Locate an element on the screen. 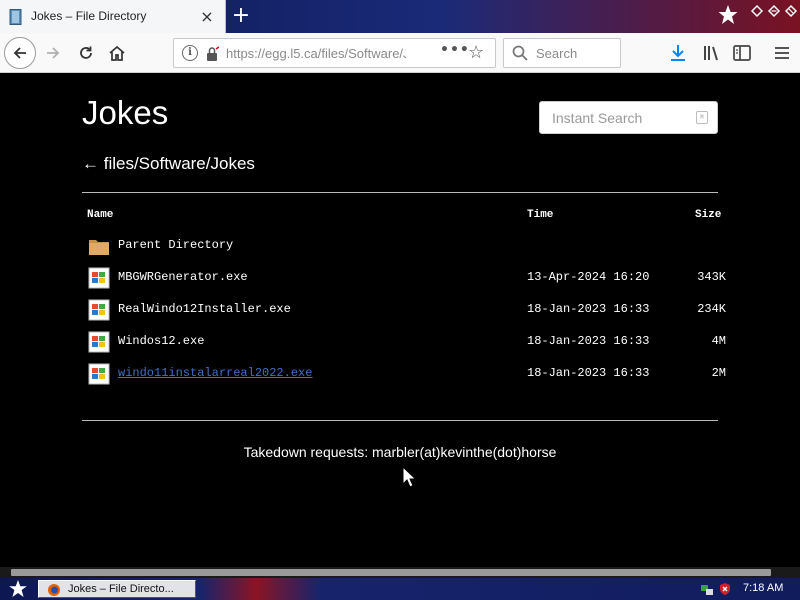  tab-strip: Jokes – File Directory × + is located at coordinates (400, 16).